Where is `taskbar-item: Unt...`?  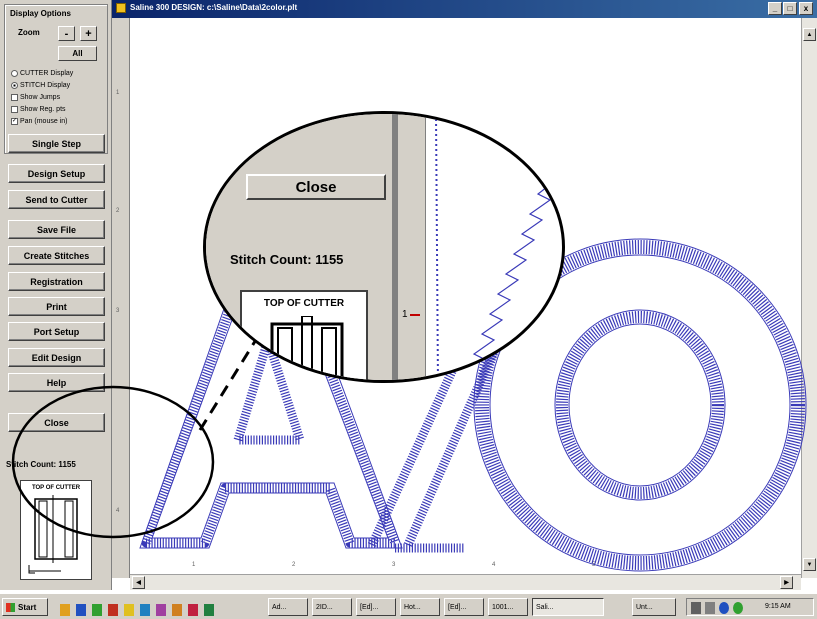
taskbar-item: Unt... is located at coordinates (654, 607).